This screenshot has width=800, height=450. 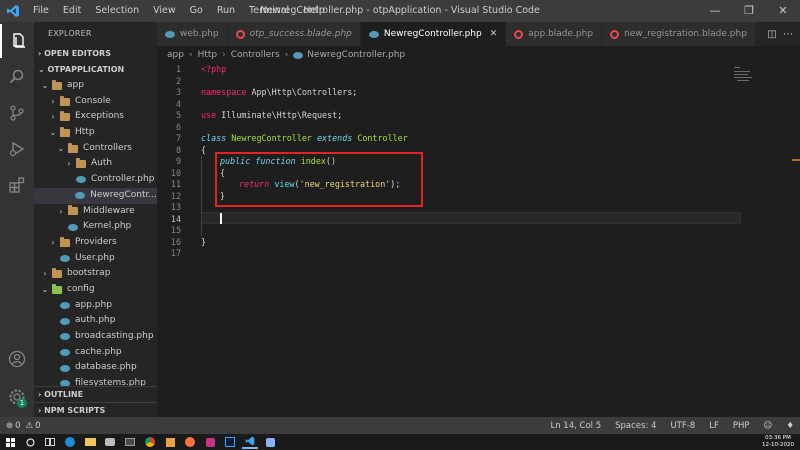 I want to click on tree-item: Controller.php, so click(x=95, y=180).